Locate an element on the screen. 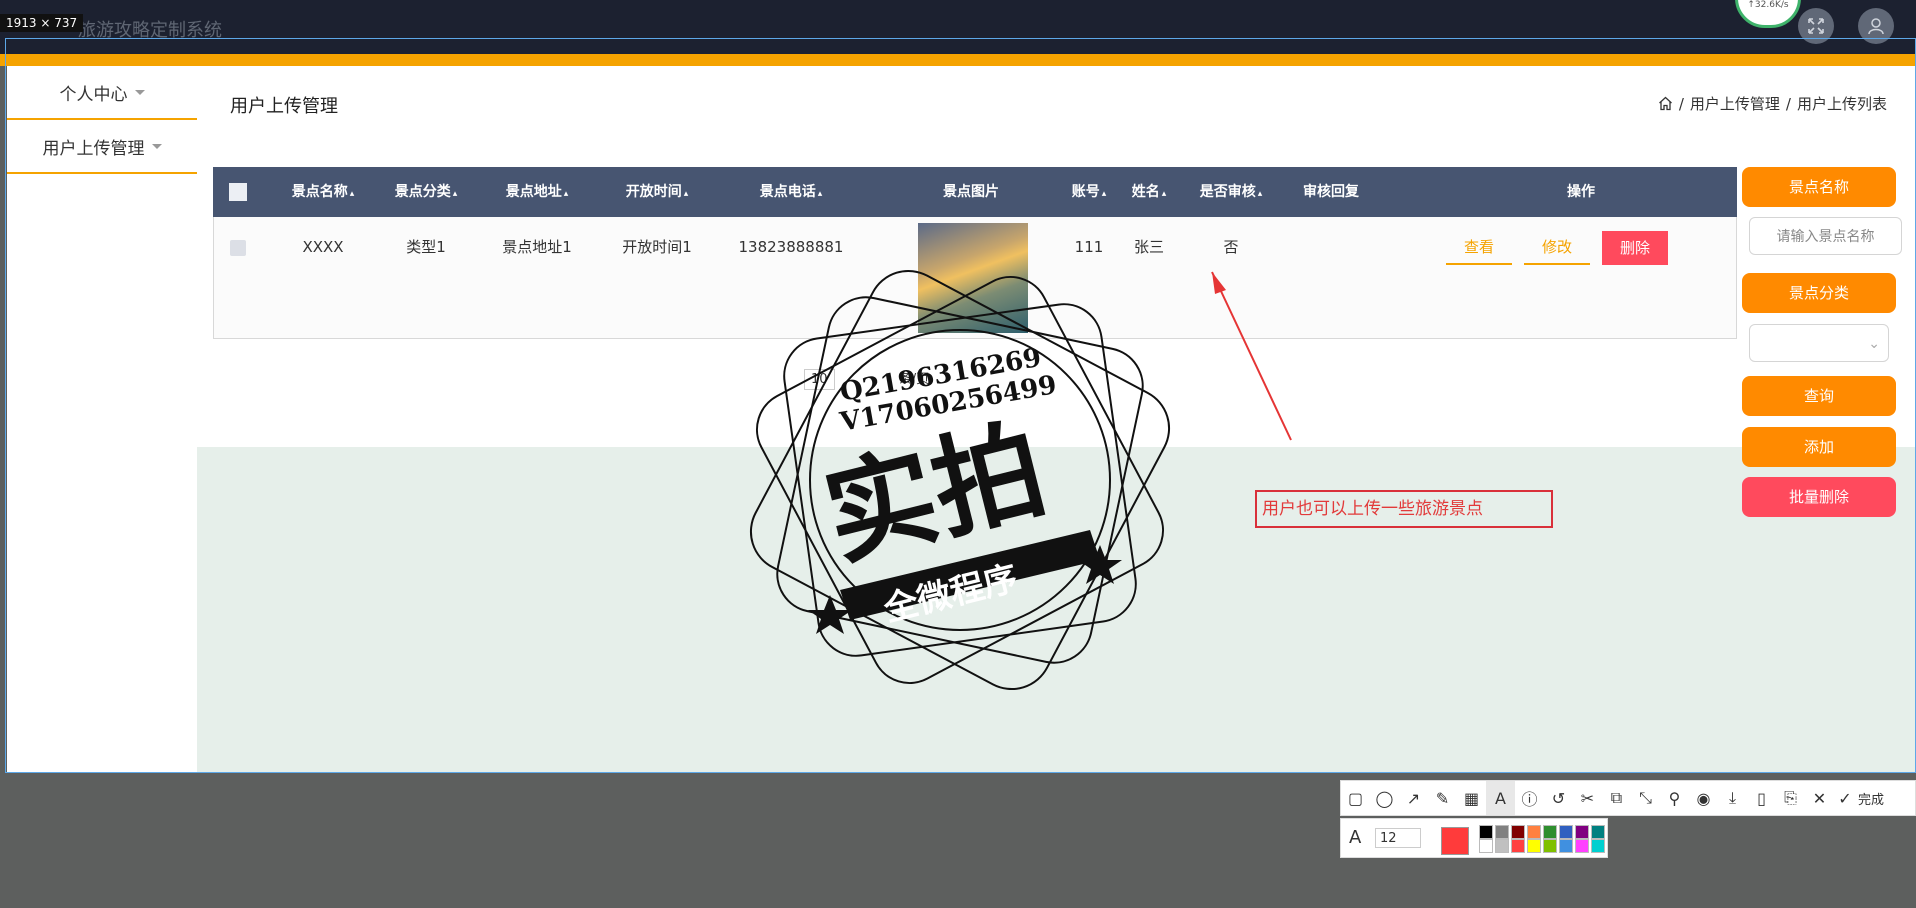 The width and height of the screenshot is (1916, 908). category-select: ⌄ is located at coordinates (1819, 343).